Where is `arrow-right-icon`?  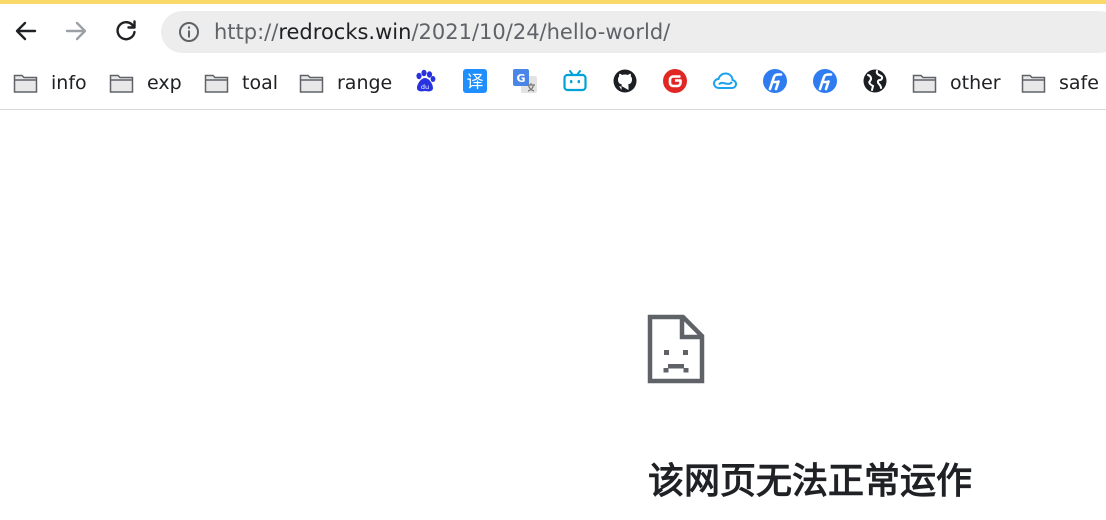 arrow-right-icon is located at coordinates (76, 31).